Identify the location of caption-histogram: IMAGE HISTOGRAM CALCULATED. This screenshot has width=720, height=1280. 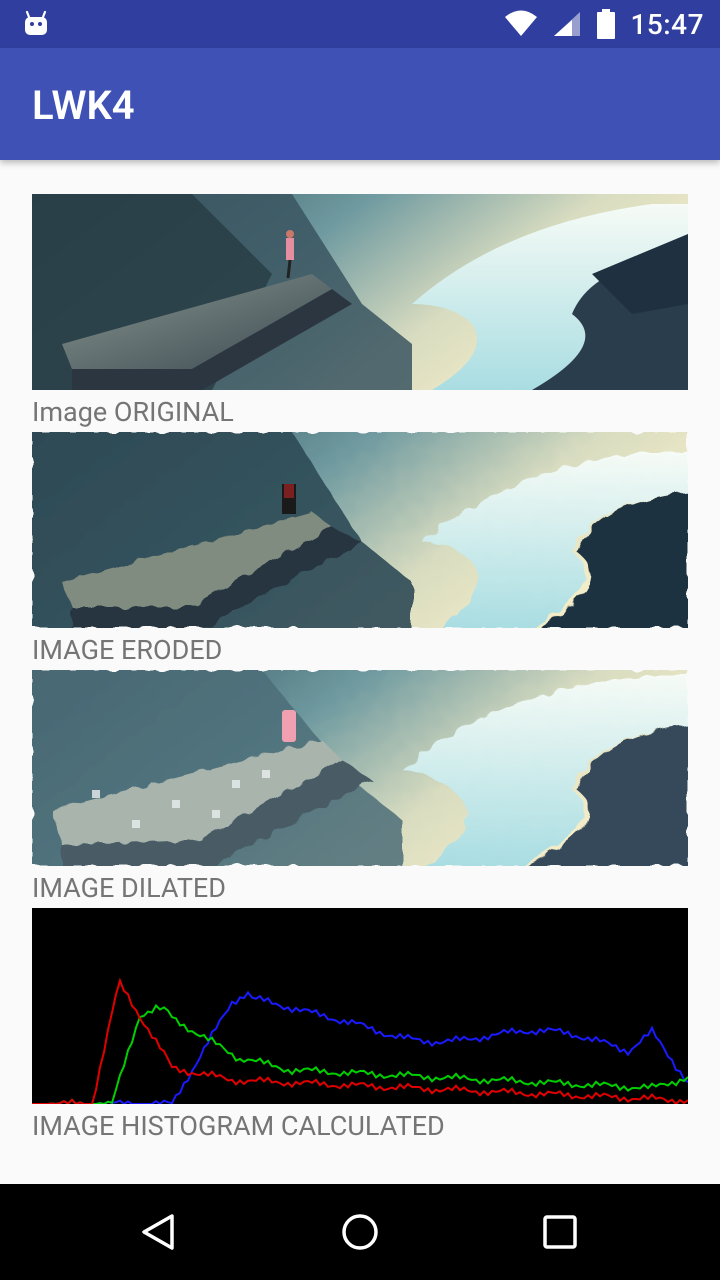
(238, 1126).